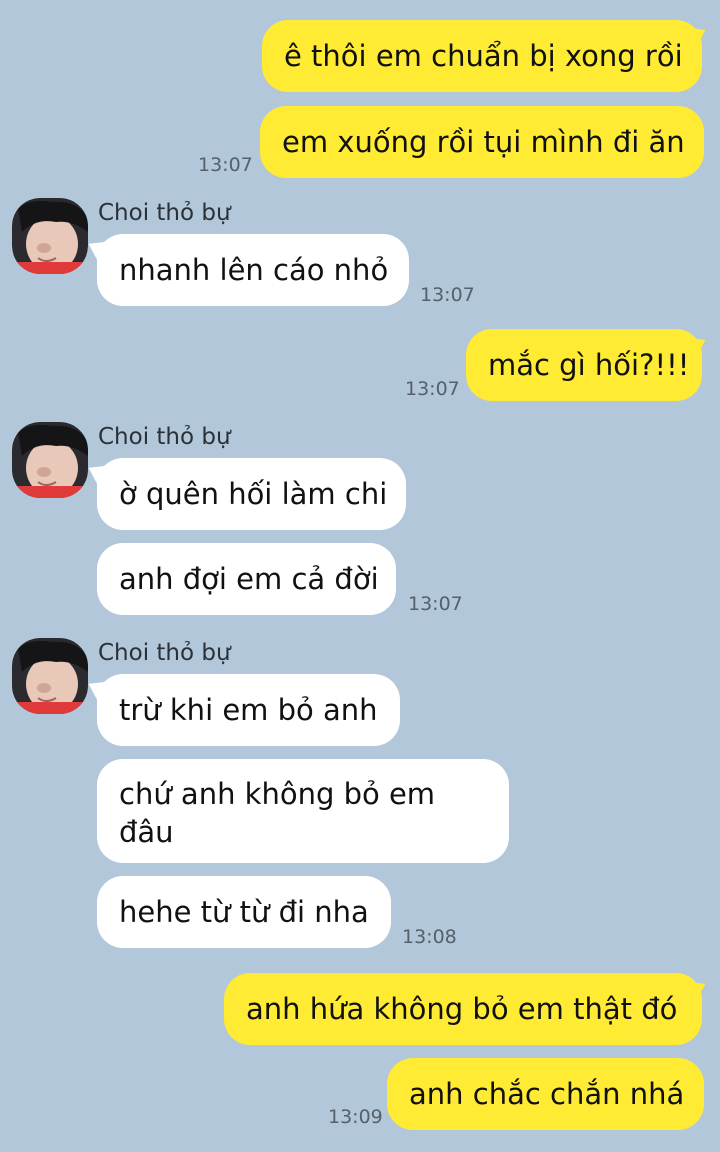 Image resolution: width=720 pixels, height=1152 pixels. Describe the element at coordinates (463, 1009) in the screenshot. I see `outgoing-message-bubble: anh hứa không bỏ em thật đó` at that location.